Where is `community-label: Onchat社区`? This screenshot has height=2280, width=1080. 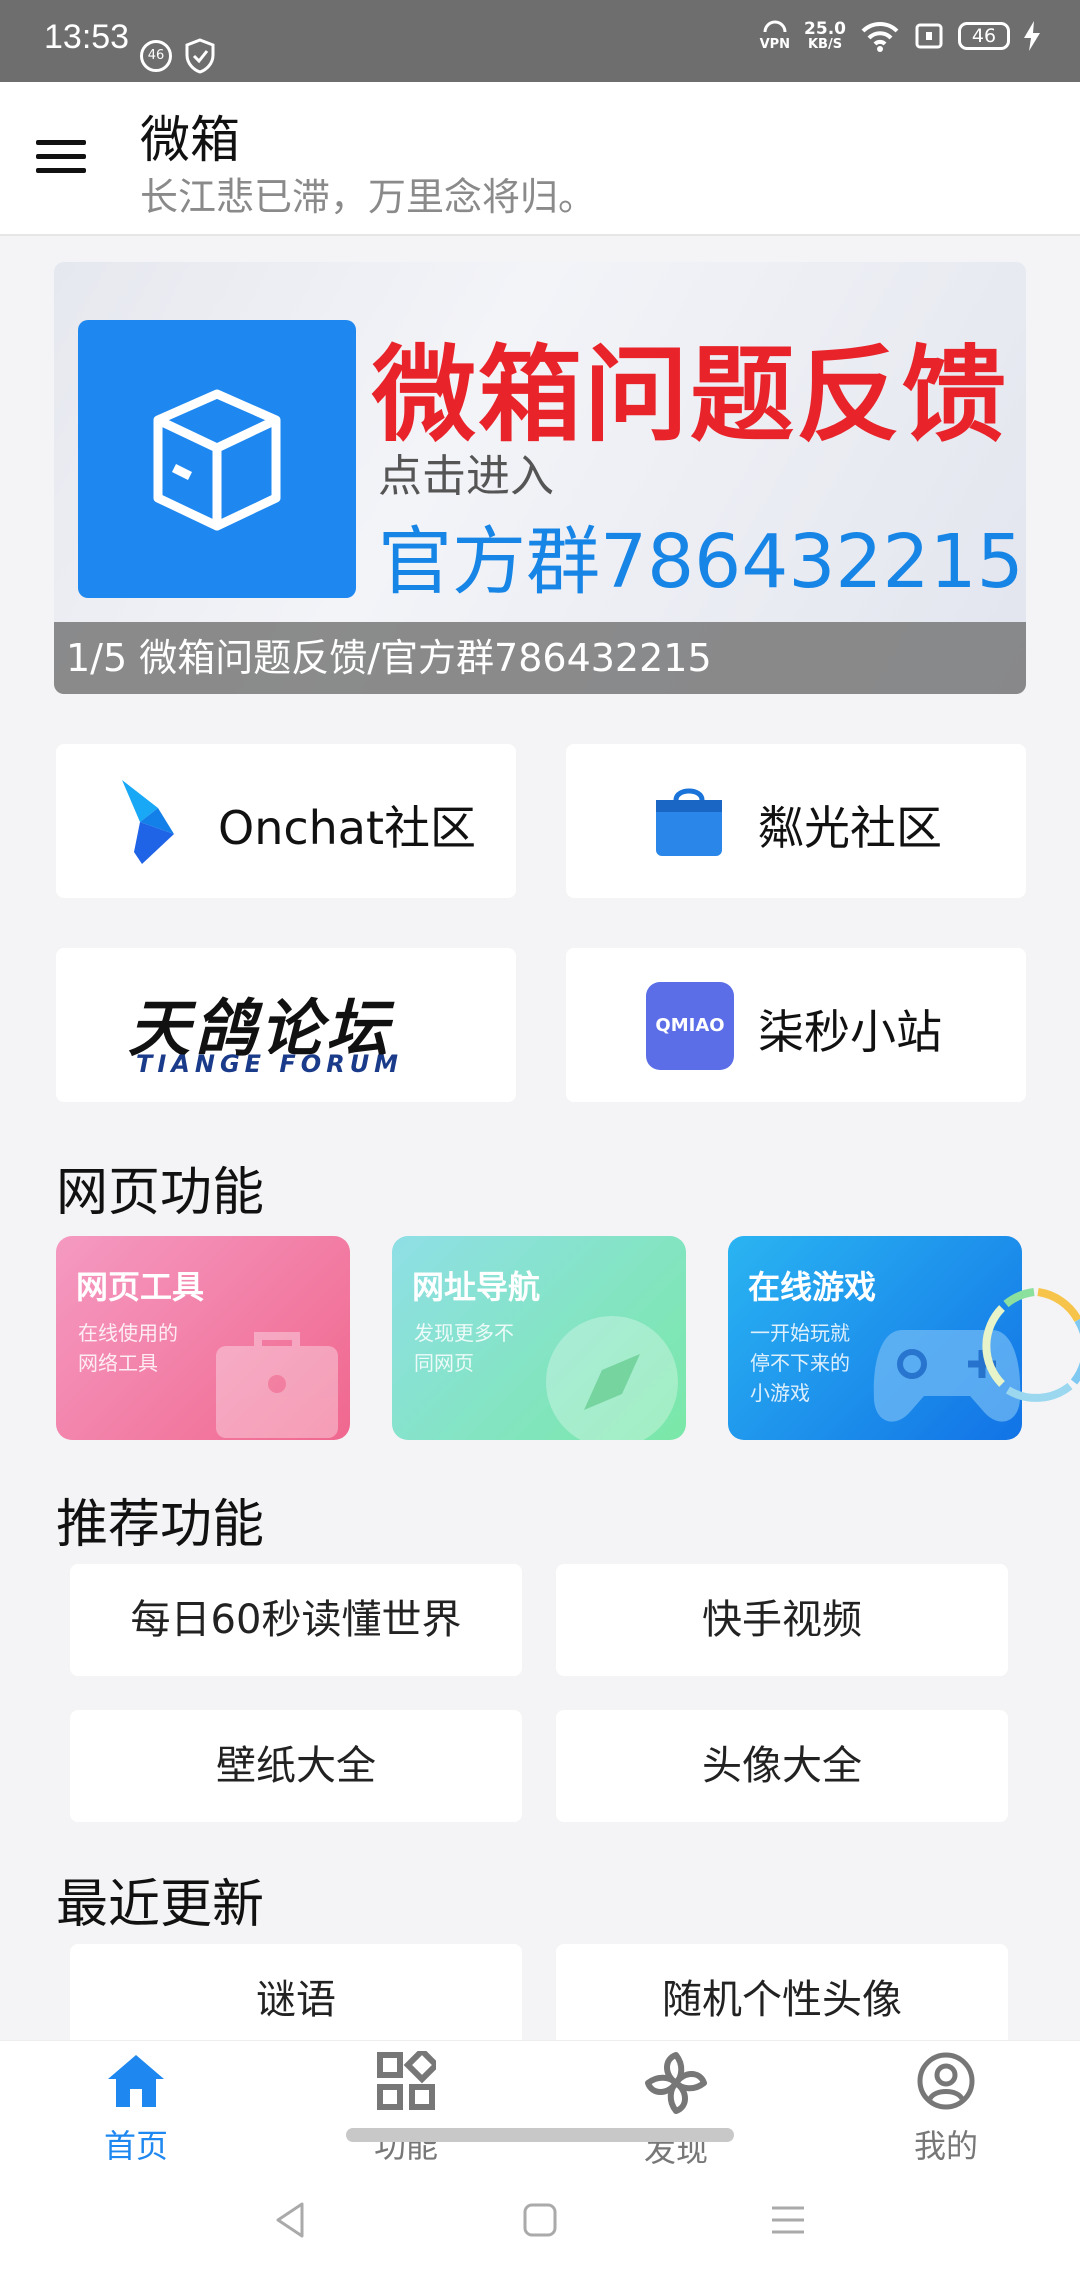
community-label: Onchat社区 is located at coordinates (347, 828).